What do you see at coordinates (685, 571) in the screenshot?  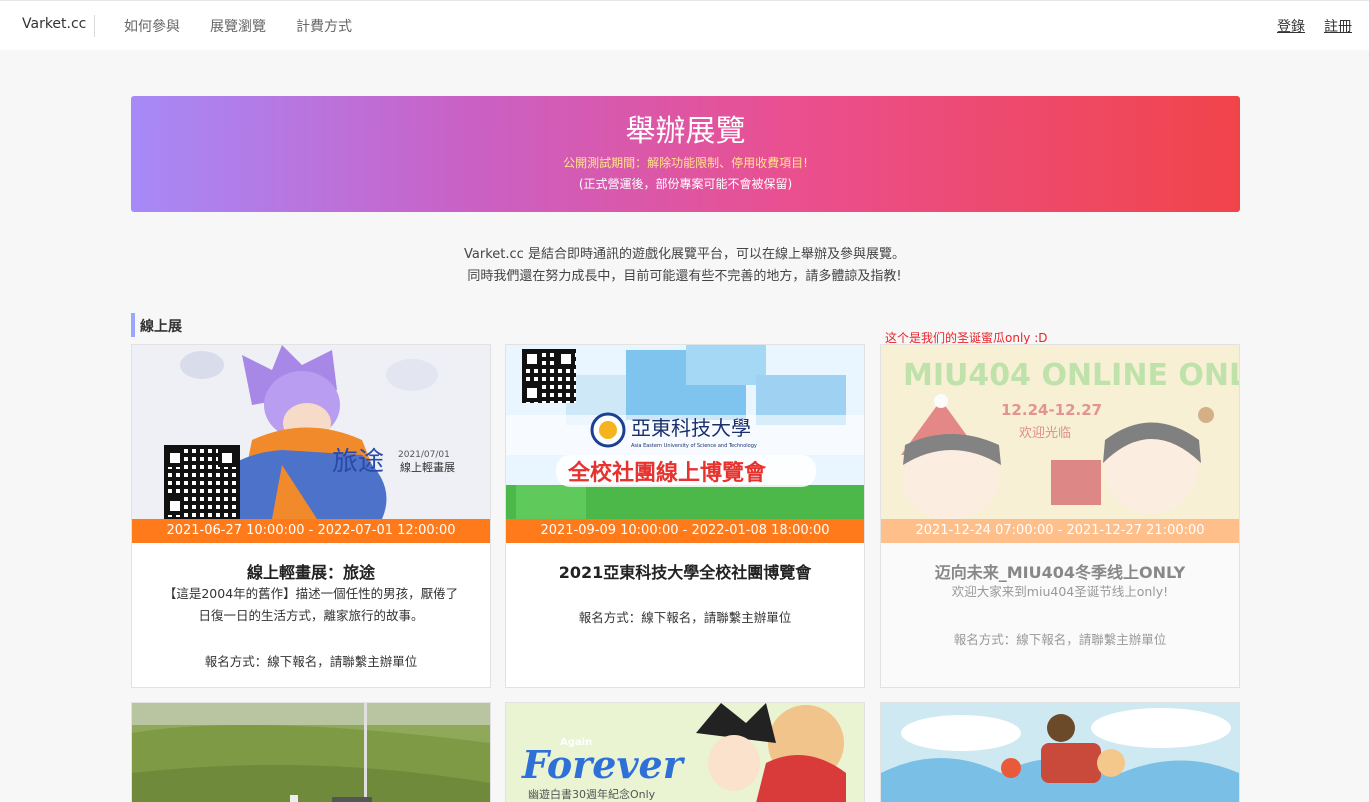 I see `card-title: 2021亞東科技大學全校社團博覽會` at bounding box center [685, 571].